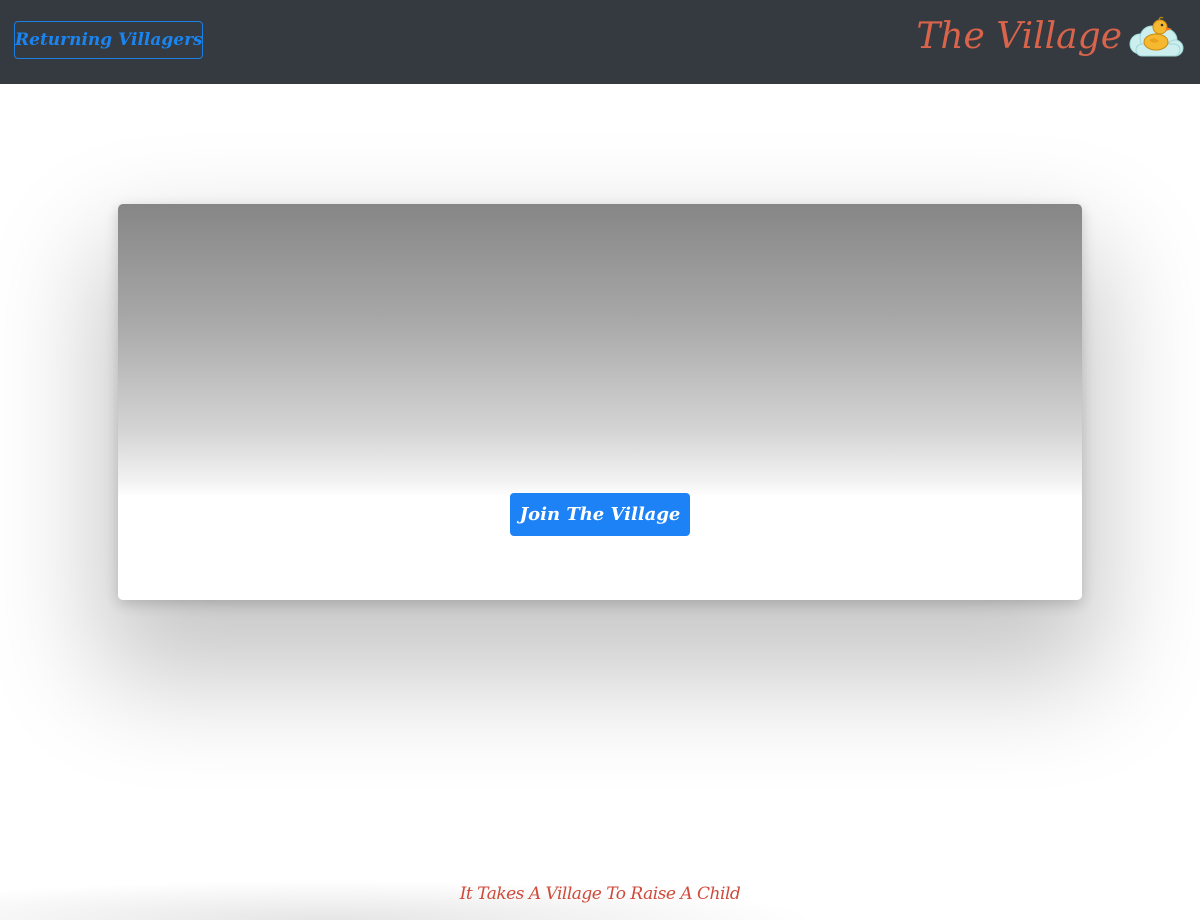  I want to click on brand-logo-link: The Village, so click(1050, 36).